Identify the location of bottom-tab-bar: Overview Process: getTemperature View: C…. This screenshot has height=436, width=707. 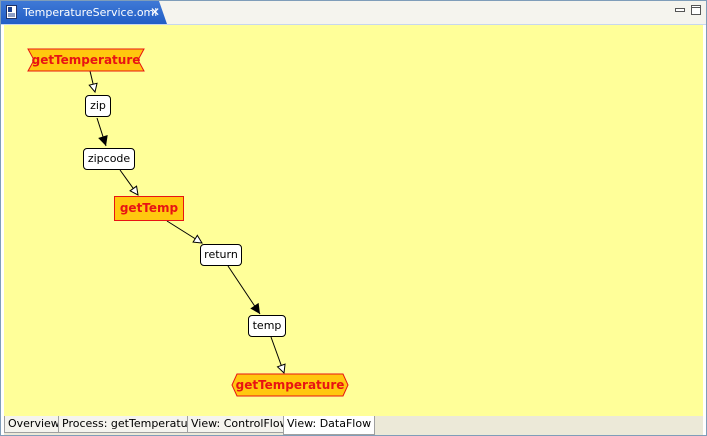
(353, 425).